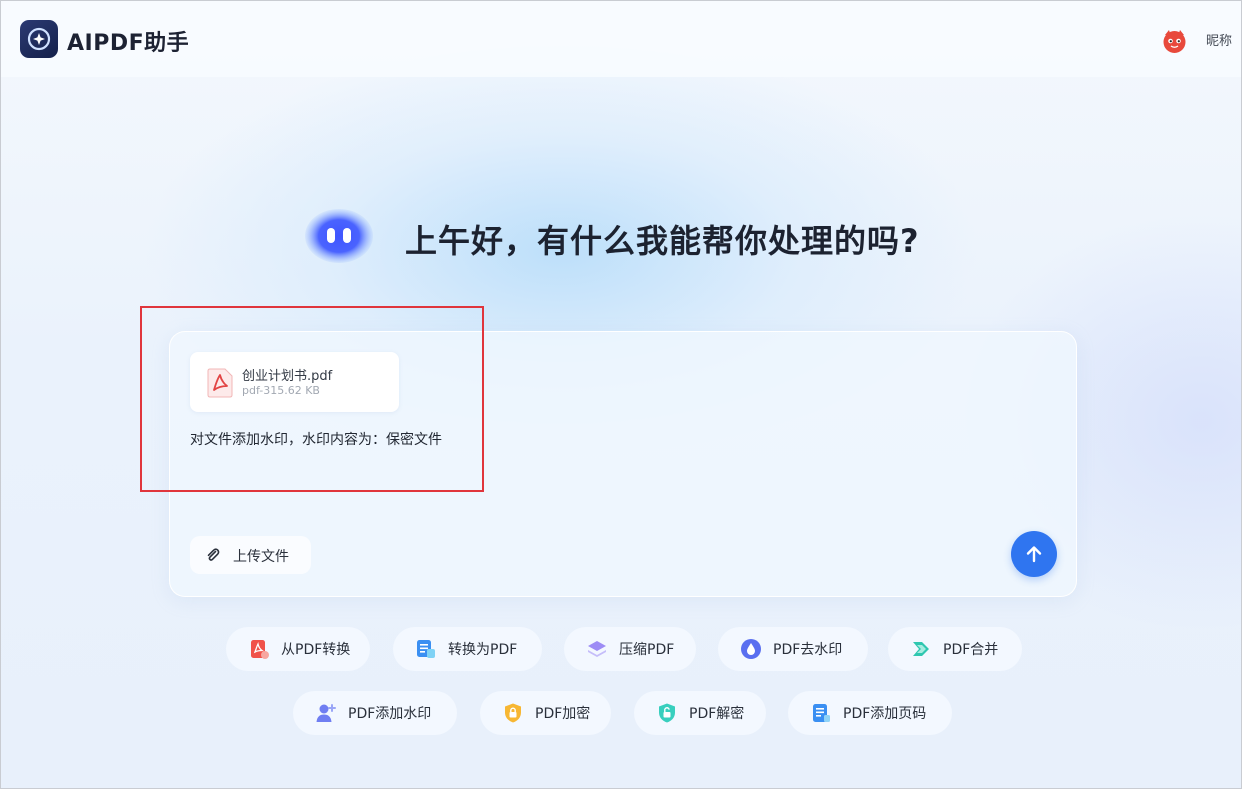 Image resolution: width=1242 pixels, height=789 pixels. I want to click on assistant-bot-icon, so click(339, 236).